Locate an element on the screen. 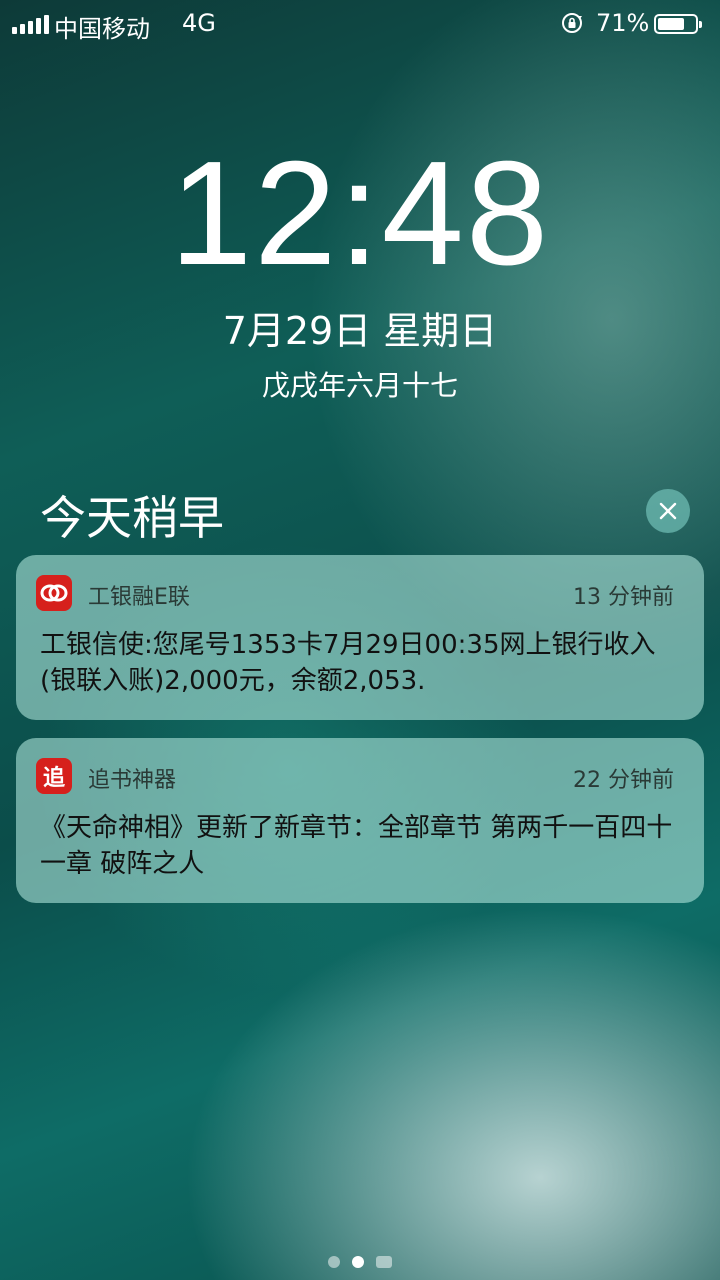 Image resolution: width=720 pixels, height=1280 pixels. clear-notifications-button is located at coordinates (668, 511).